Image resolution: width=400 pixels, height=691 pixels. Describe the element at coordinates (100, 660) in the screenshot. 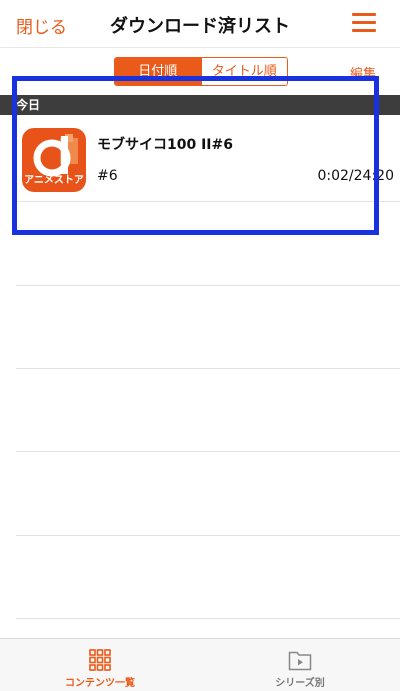

I see `grid-icon` at that location.